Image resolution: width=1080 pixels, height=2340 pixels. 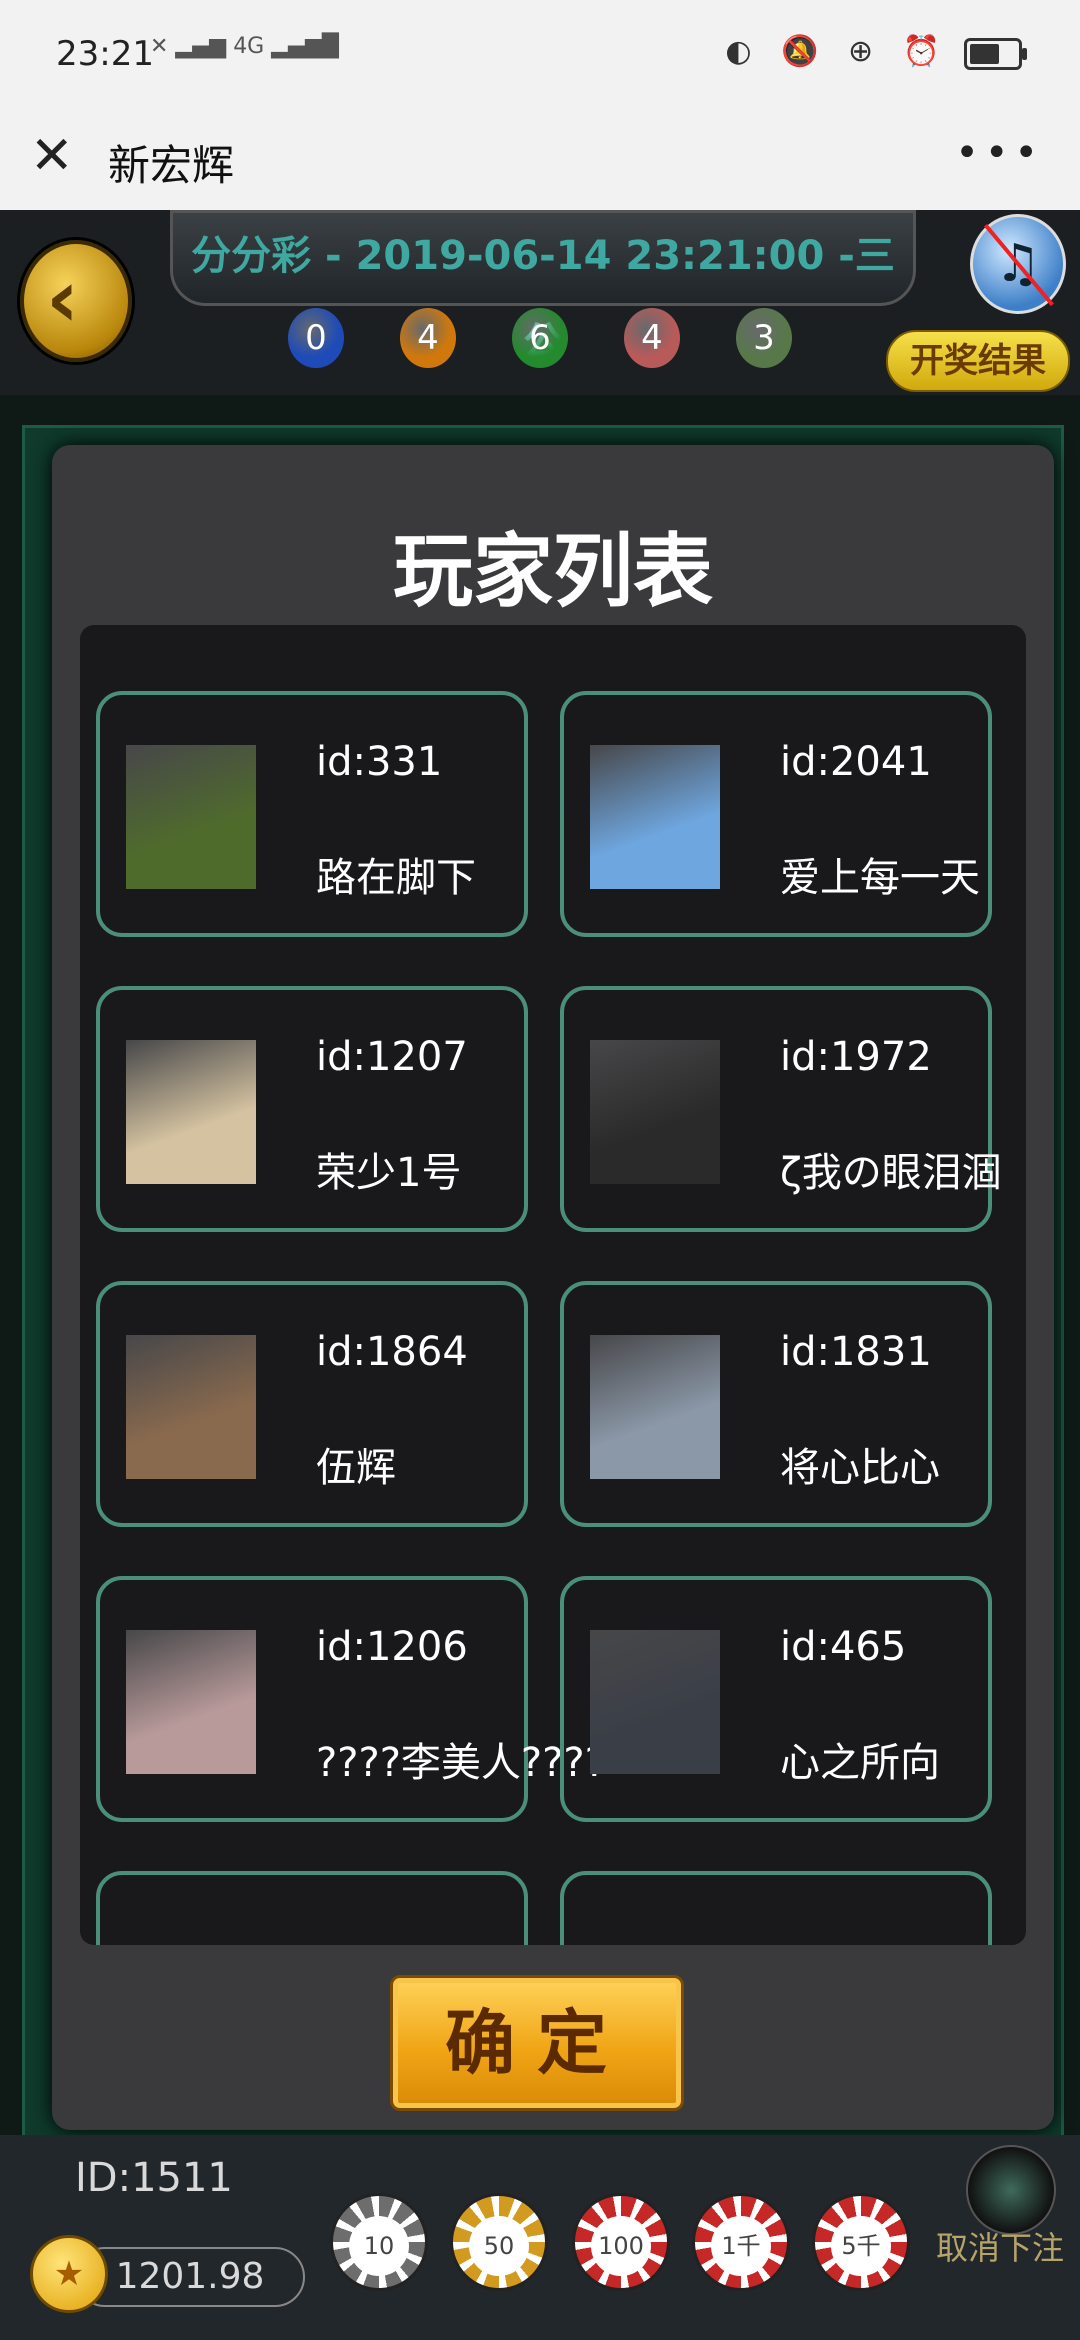 I want to click on status-icons: ◐ 🔕 ⊕ ⏰, so click(x=837, y=51).